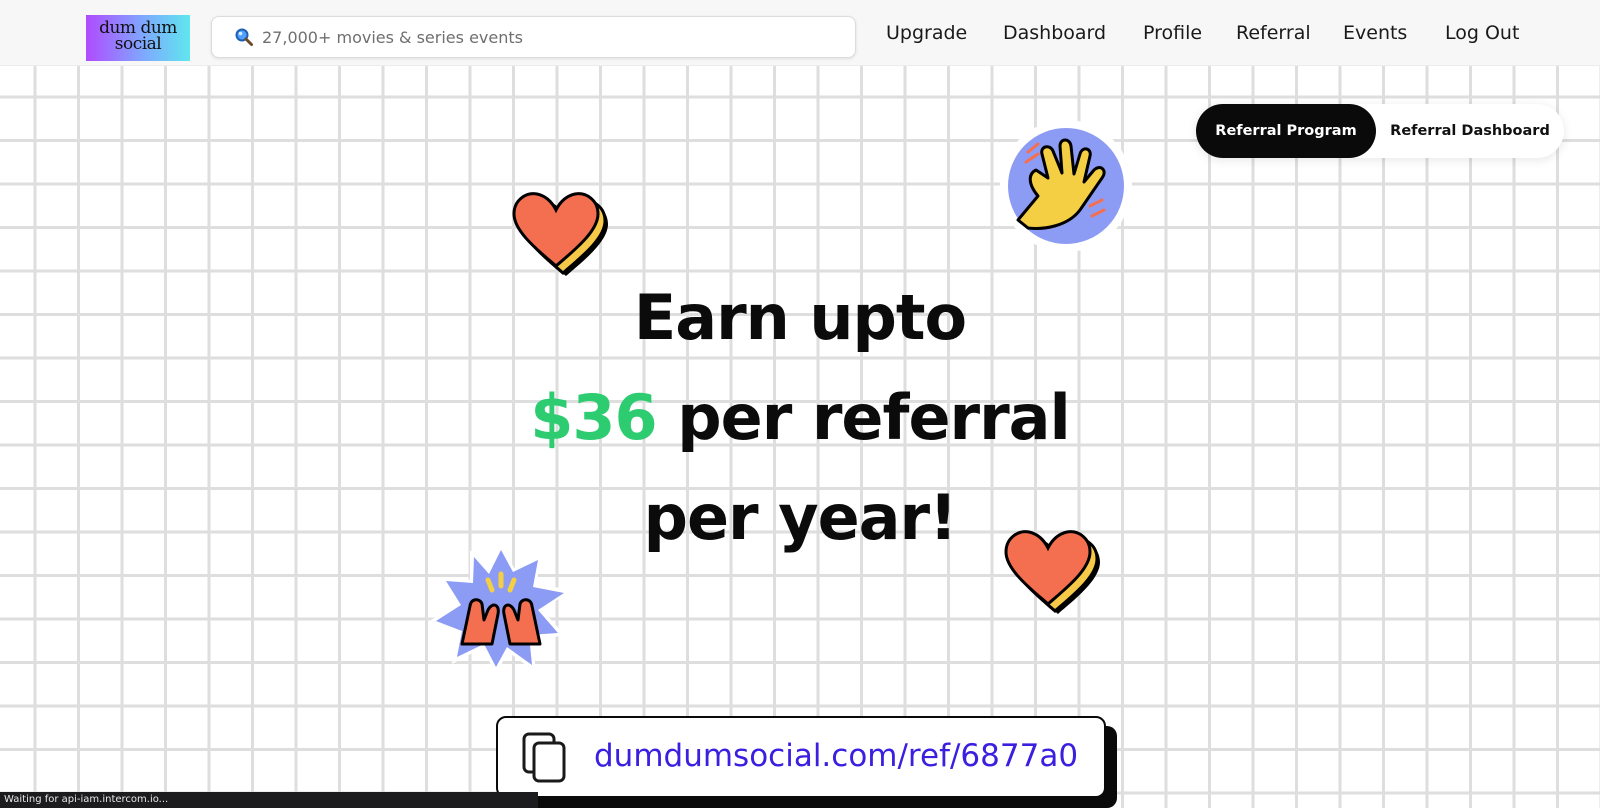 The width and height of the screenshot is (1600, 808). I want to click on search-input: 27,000+ movies & series events, so click(533, 37).